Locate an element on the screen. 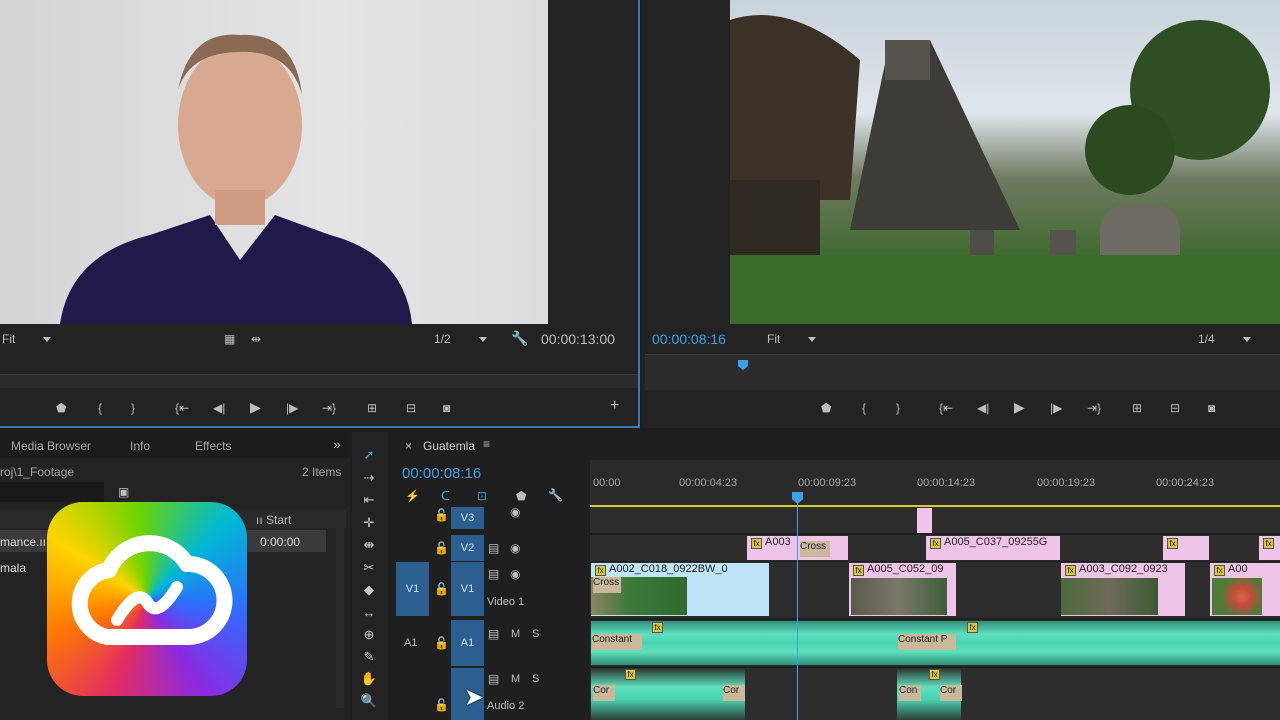 The height and width of the screenshot is (720, 1280). marker-icon: ⬟ is located at coordinates (61, 408).